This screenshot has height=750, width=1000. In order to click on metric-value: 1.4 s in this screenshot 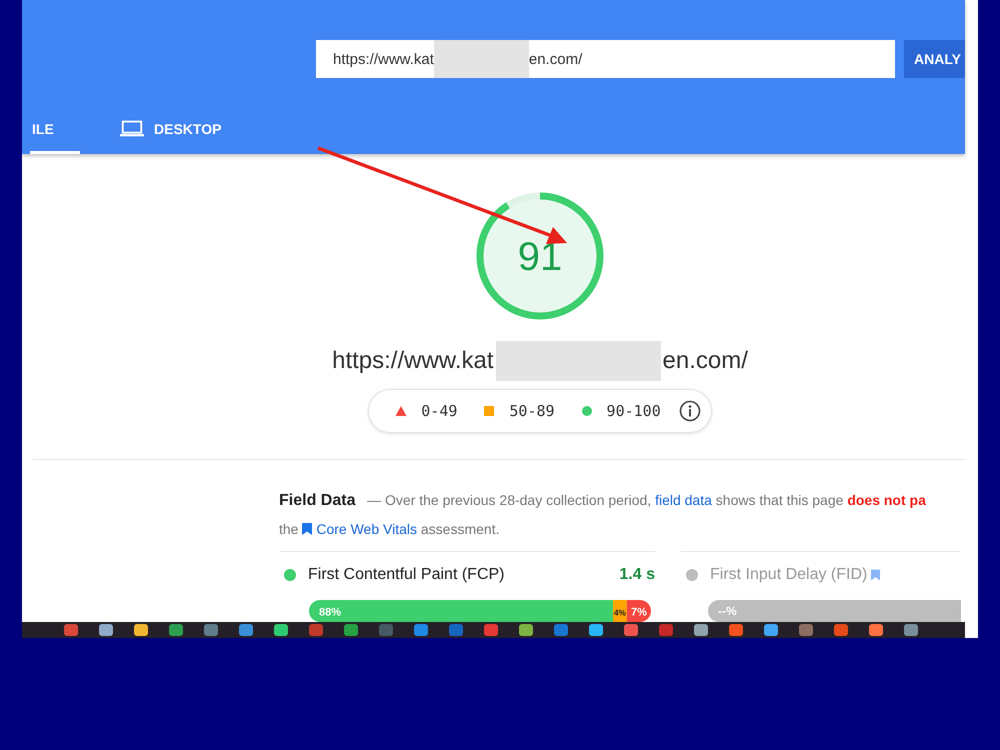, I will do `click(637, 575)`.